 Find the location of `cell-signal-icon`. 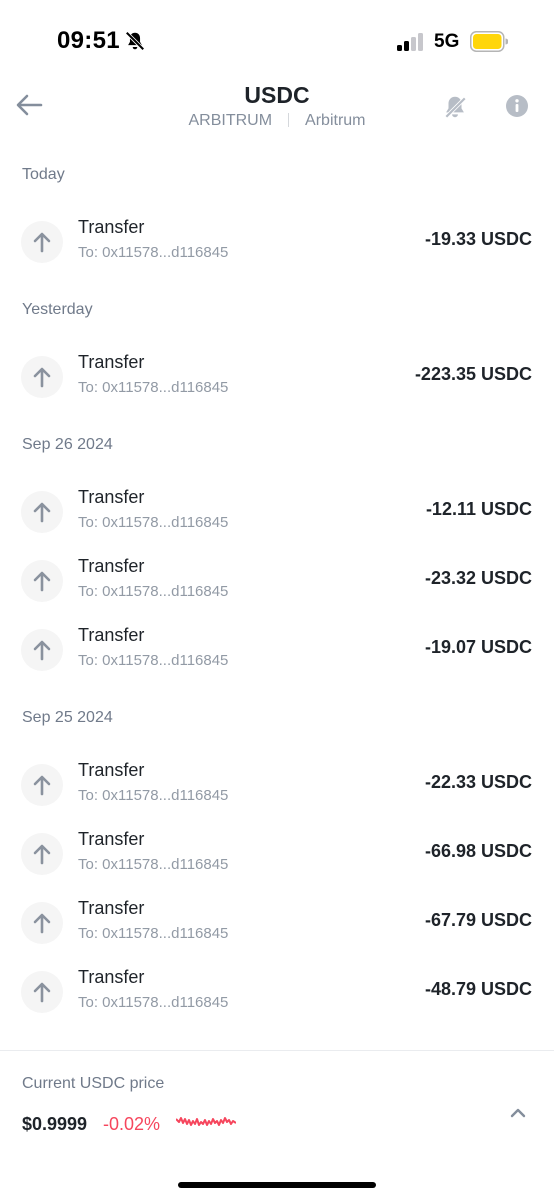

cell-signal-icon is located at coordinates (411, 42).